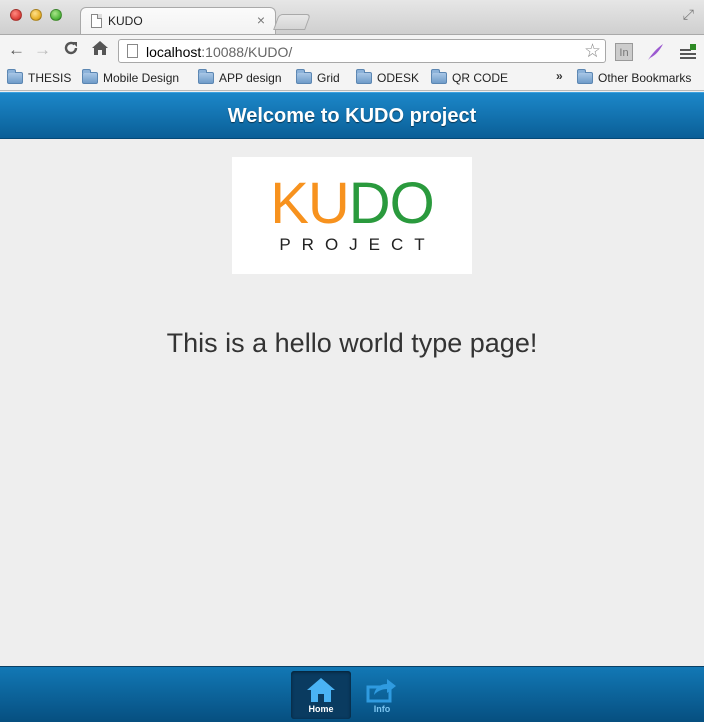 The height and width of the screenshot is (722, 704). Describe the element at coordinates (16, 15) in the screenshot. I see `close-window-button` at that location.